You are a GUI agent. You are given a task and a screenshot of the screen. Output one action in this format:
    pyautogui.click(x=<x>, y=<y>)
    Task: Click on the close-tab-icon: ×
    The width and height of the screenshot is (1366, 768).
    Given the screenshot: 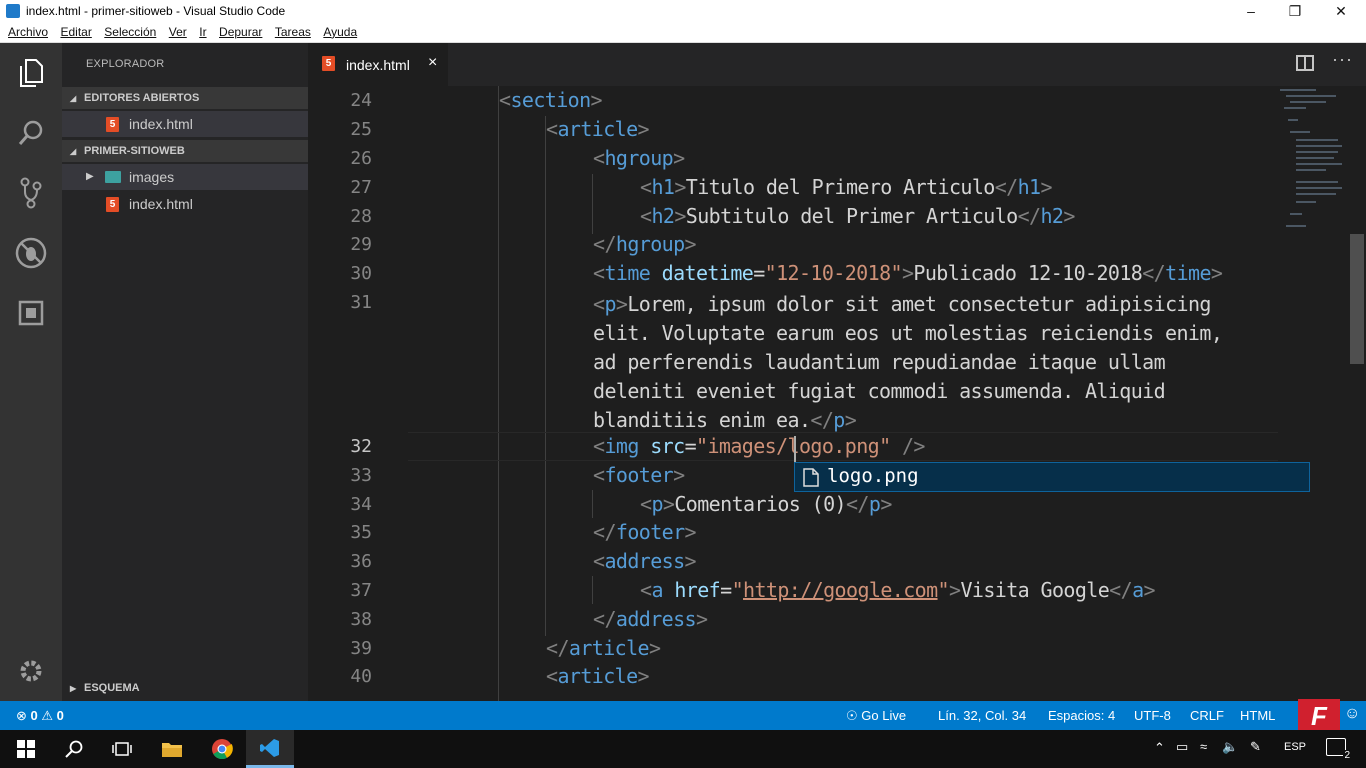 What is the action you would take?
    pyautogui.click(x=432, y=63)
    